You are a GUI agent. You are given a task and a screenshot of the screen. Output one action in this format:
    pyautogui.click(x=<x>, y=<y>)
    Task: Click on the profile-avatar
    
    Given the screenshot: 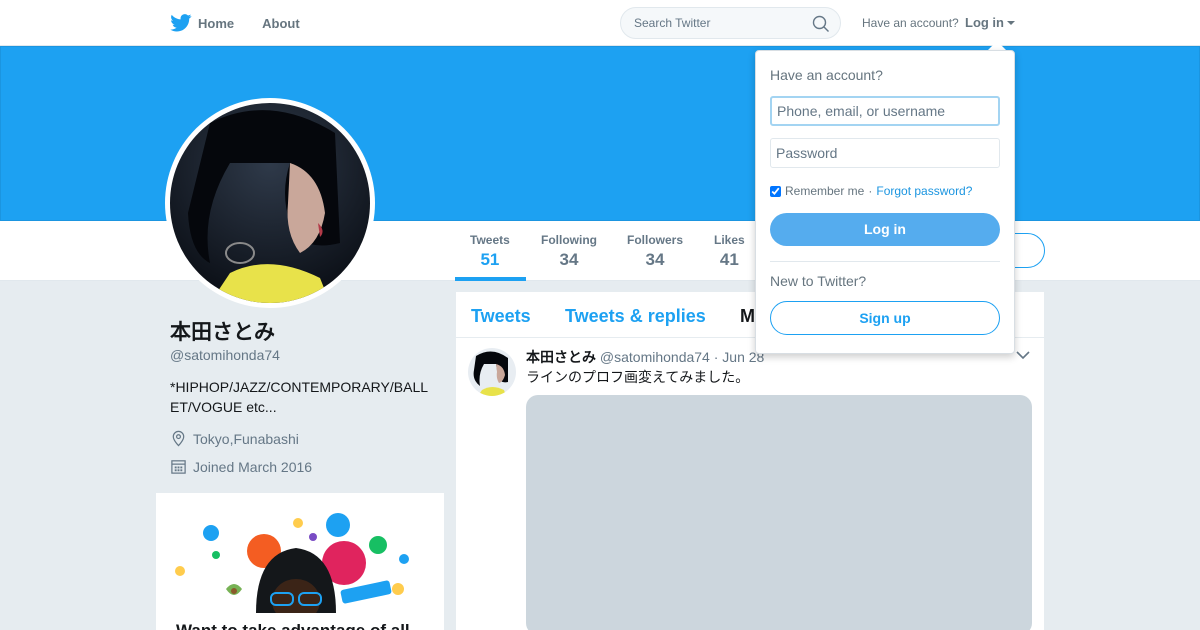 What is the action you would take?
    pyautogui.click(x=270, y=203)
    